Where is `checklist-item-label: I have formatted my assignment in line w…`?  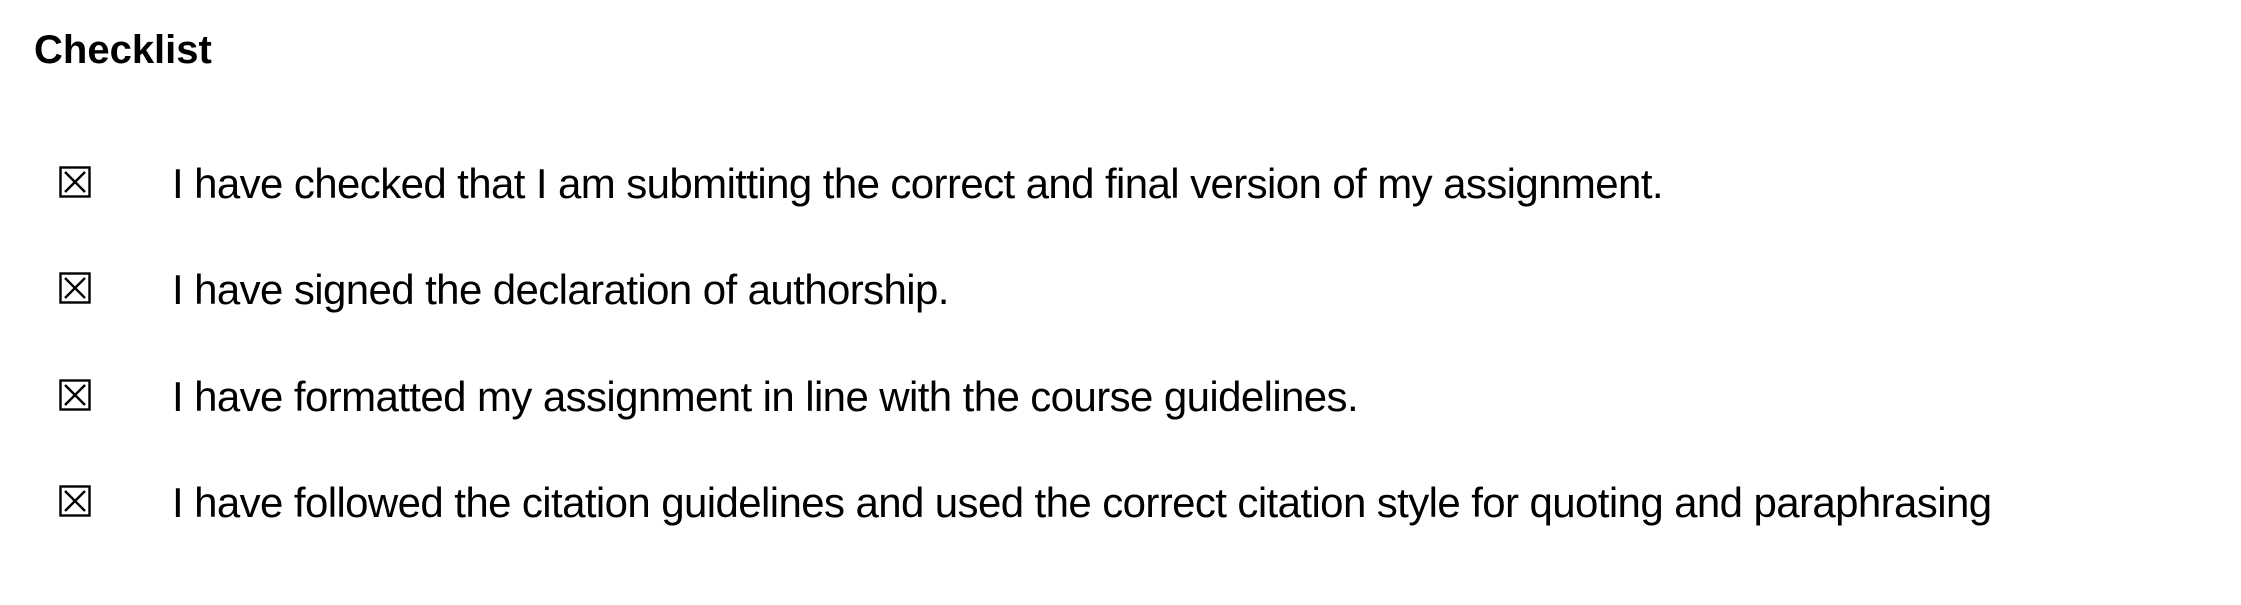
checklist-item-label: I have formatted my assignment in line w… is located at coordinates (765, 396).